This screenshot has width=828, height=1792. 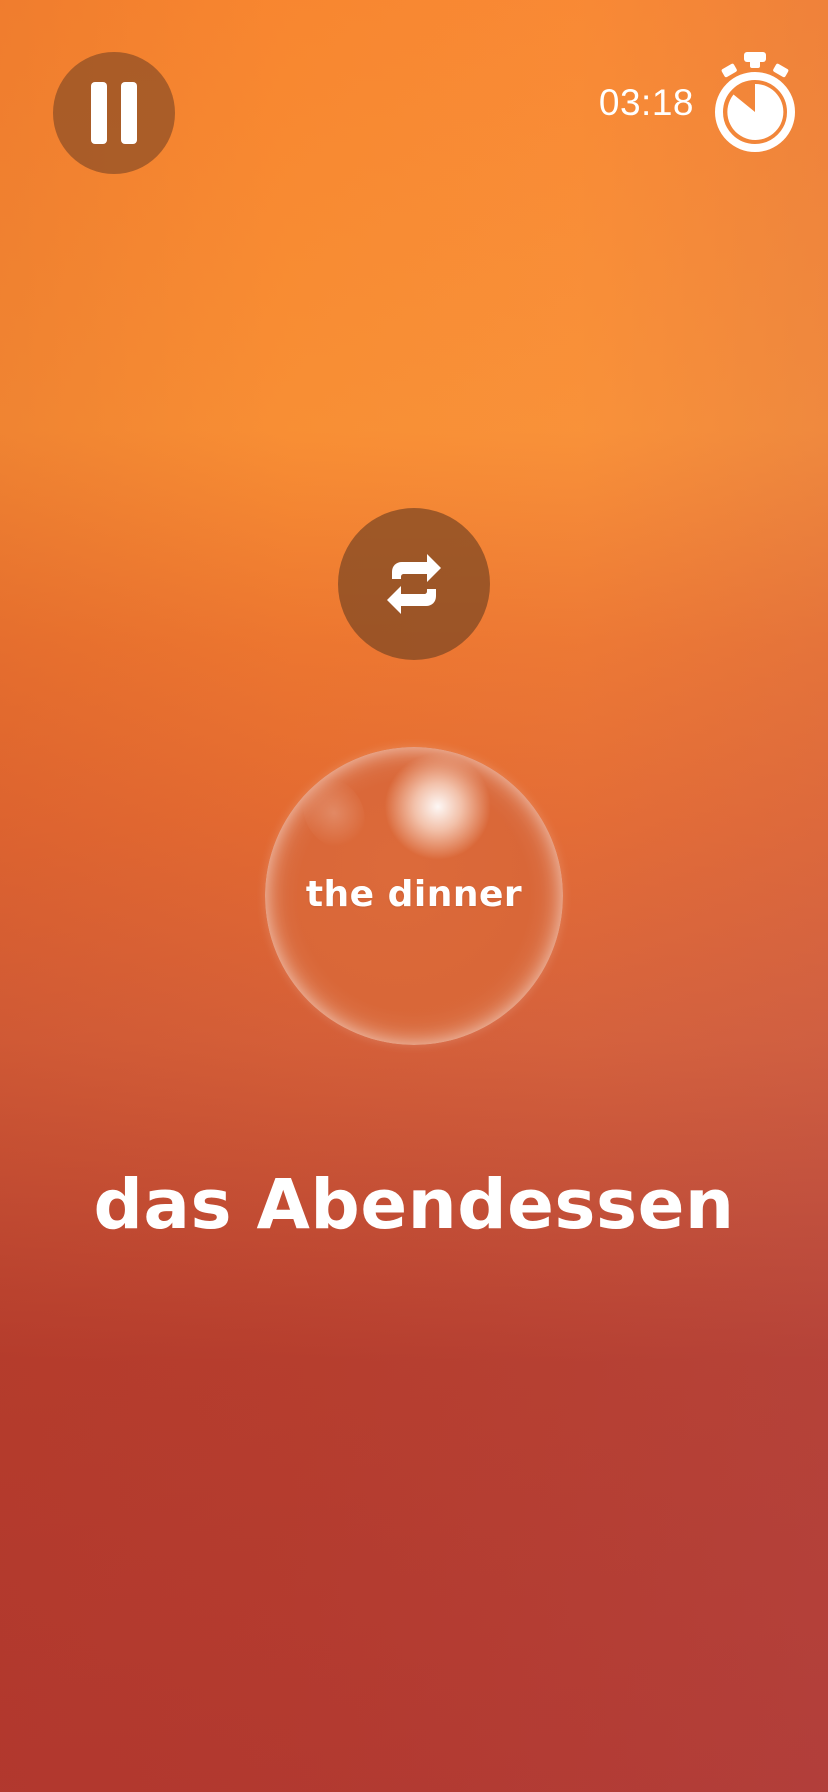 I want to click on vocabulary-word: das Abendessen, so click(x=414, y=1205).